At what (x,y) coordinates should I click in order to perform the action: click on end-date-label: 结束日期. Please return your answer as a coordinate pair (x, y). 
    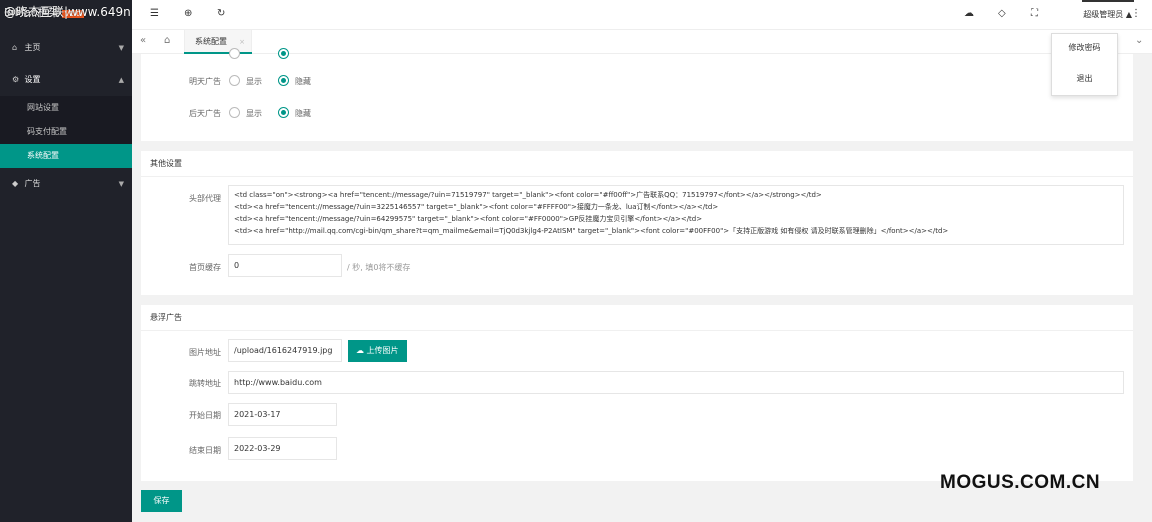
    Looking at the image, I should click on (205, 450).